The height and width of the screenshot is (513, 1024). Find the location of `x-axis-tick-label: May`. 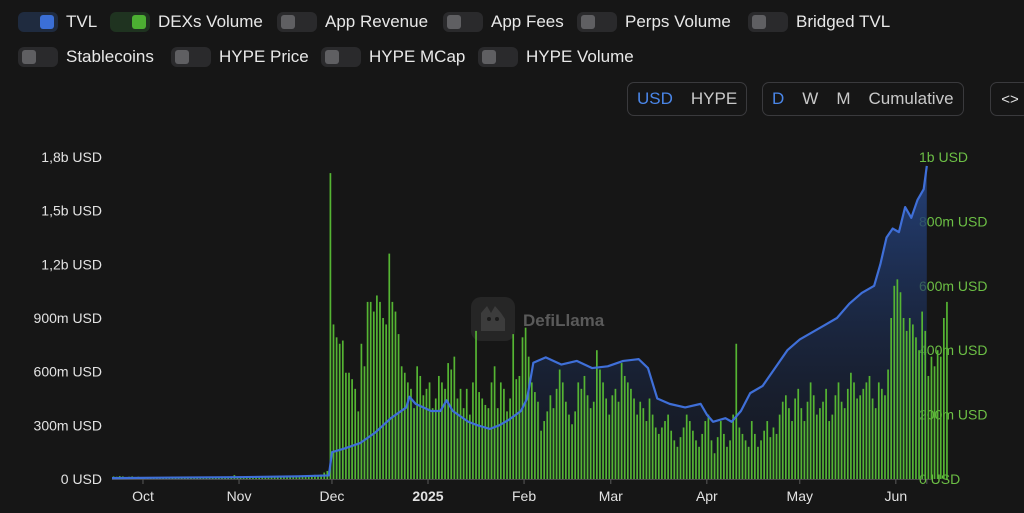

x-axis-tick-label: May is located at coordinates (800, 496).